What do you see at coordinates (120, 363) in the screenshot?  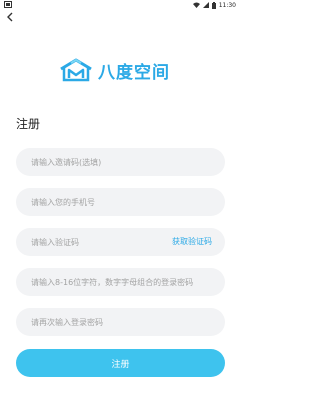 I see `register-button: 注册` at bounding box center [120, 363].